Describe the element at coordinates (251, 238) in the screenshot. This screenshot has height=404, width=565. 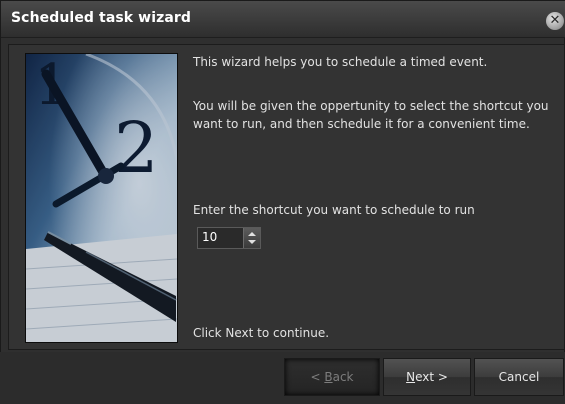
I see `spinner-buttons` at that location.